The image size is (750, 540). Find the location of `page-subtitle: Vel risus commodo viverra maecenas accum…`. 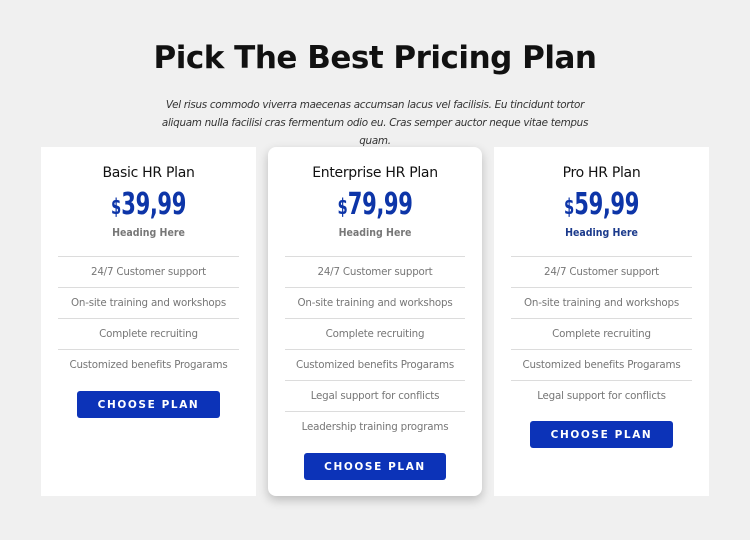

page-subtitle: Vel risus commodo viverra maecenas accum… is located at coordinates (375, 123).